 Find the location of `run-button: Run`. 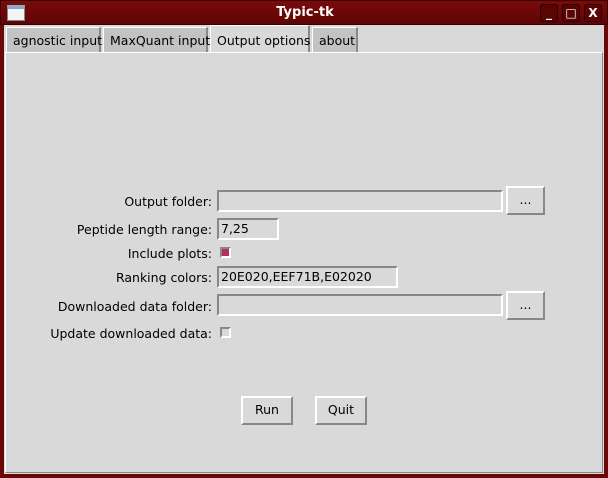

run-button: Run is located at coordinates (267, 410).